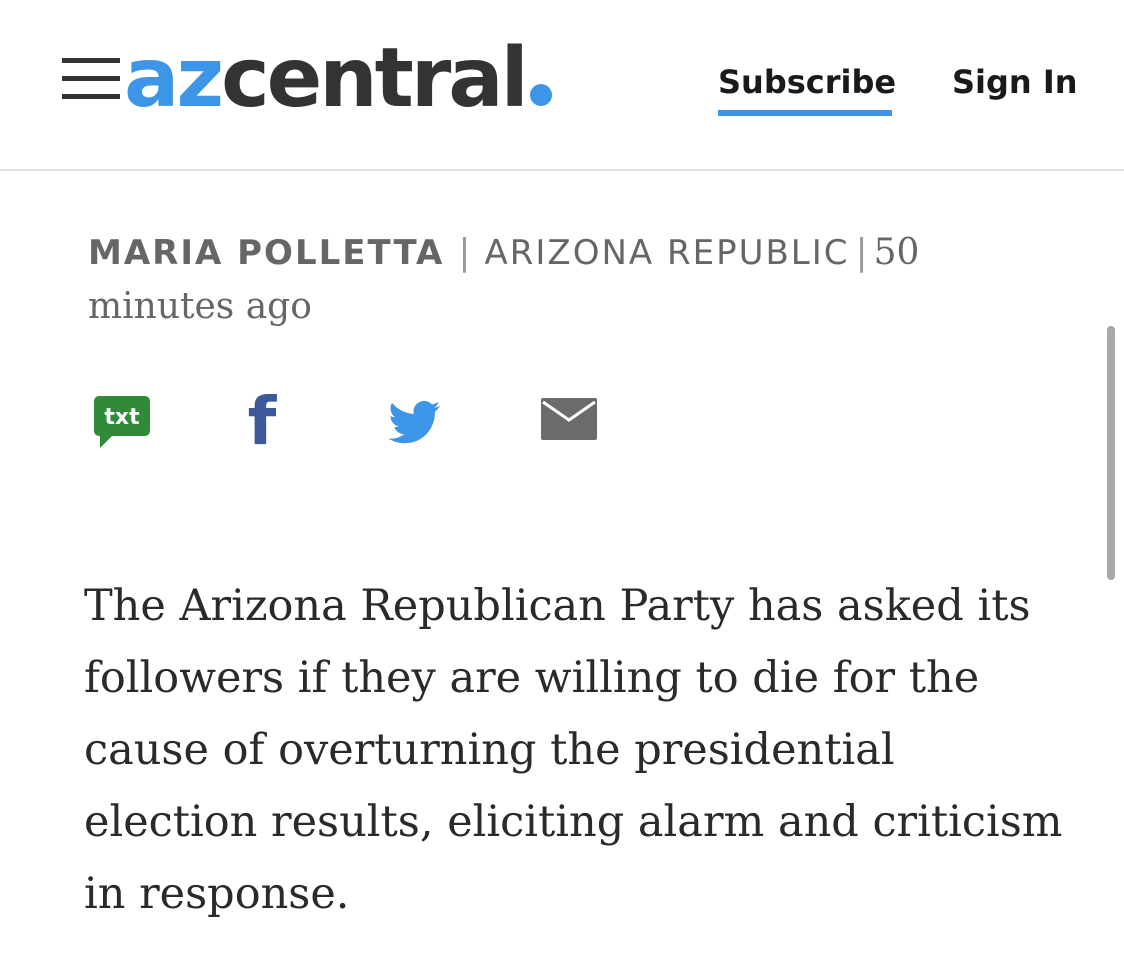 This screenshot has width=1124, height=959. Describe the element at coordinates (540, 95) in the screenshot. I see `logo-dot` at that location.